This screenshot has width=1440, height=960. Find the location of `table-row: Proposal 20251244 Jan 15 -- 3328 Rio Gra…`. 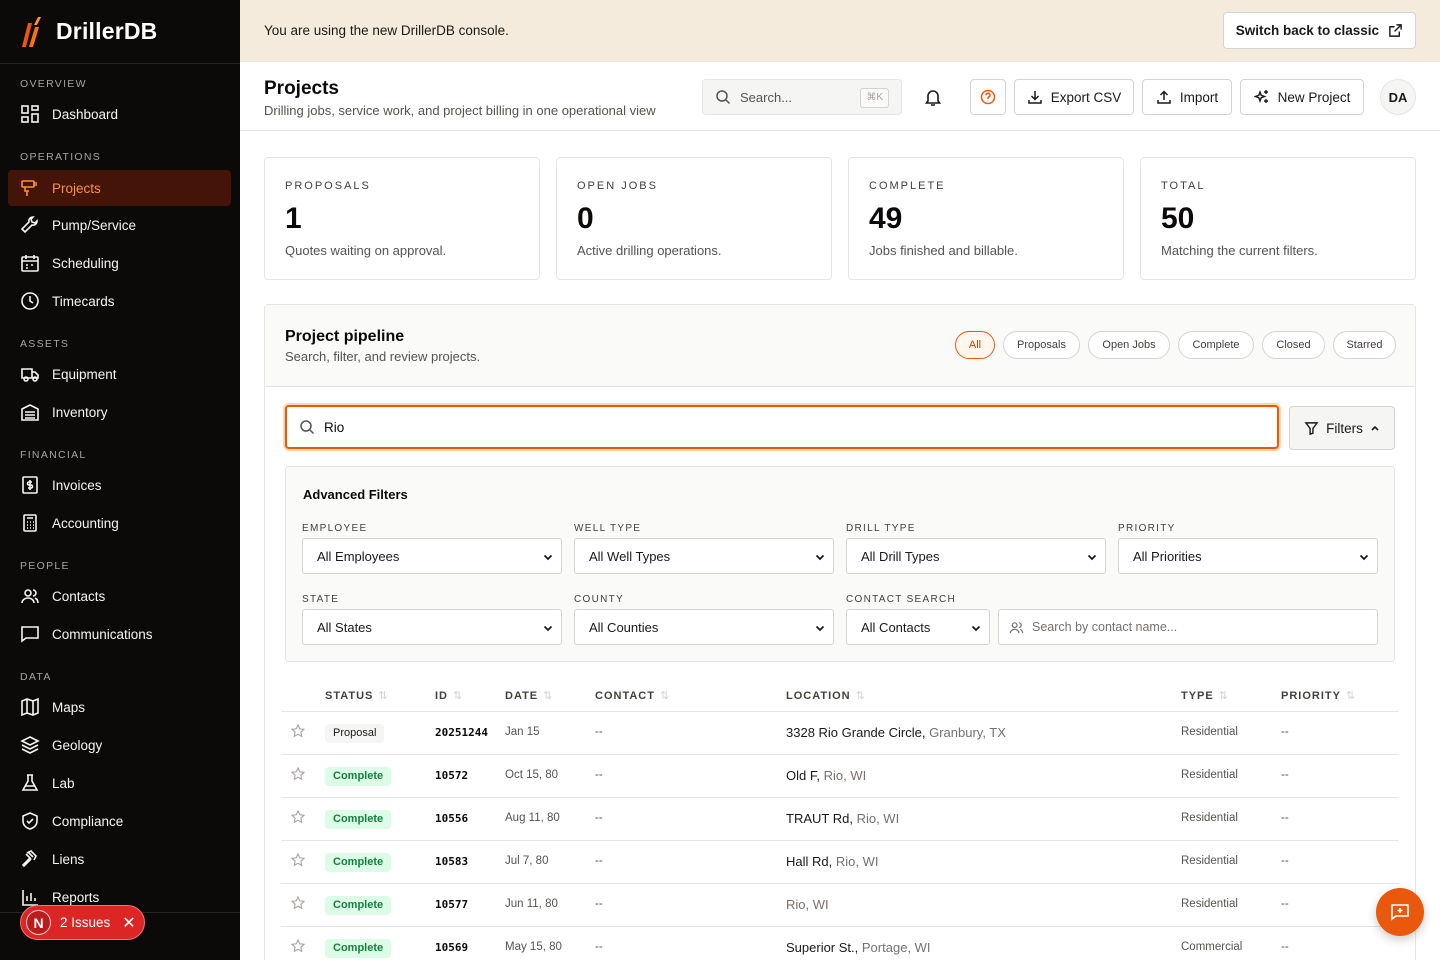

table-row: Proposal 20251244 Jan 15 -- 3328 Rio Gra… is located at coordinates (840, 733).